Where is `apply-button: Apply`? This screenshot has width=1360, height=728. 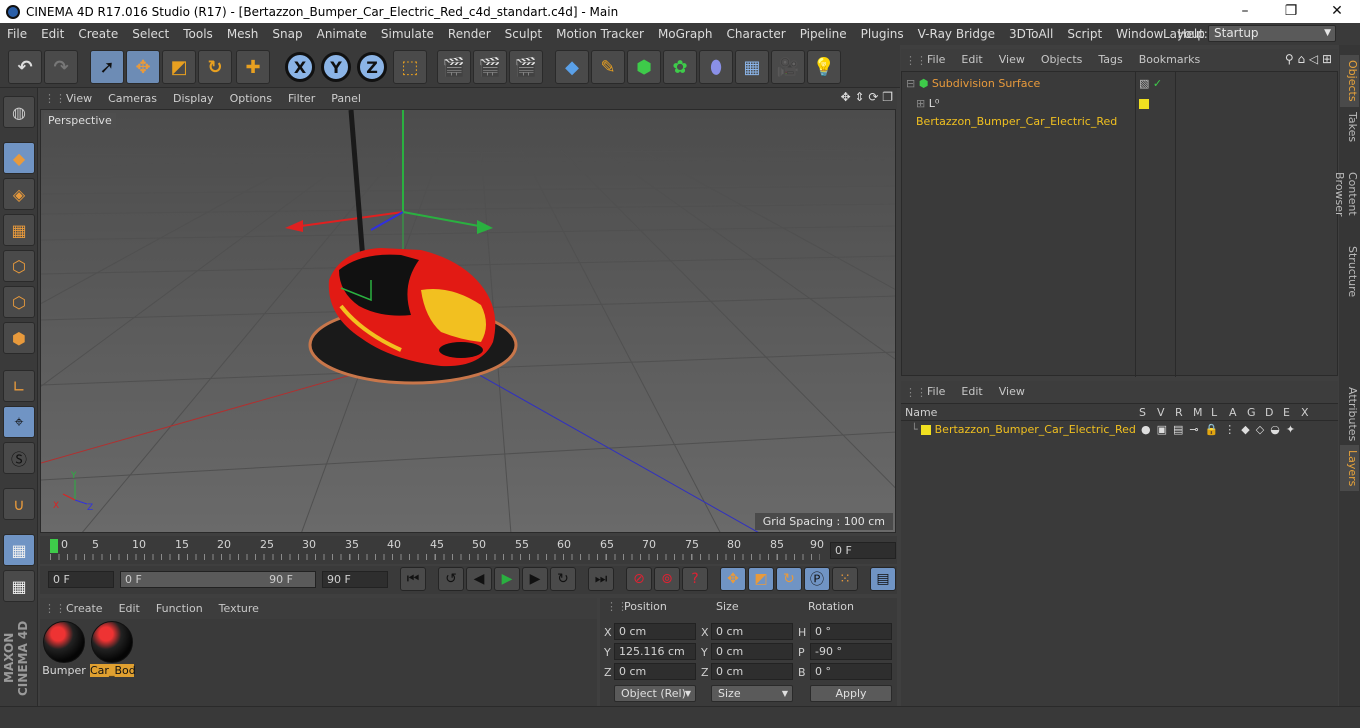
apply-button: Apply is located at coordinates (851, 693).